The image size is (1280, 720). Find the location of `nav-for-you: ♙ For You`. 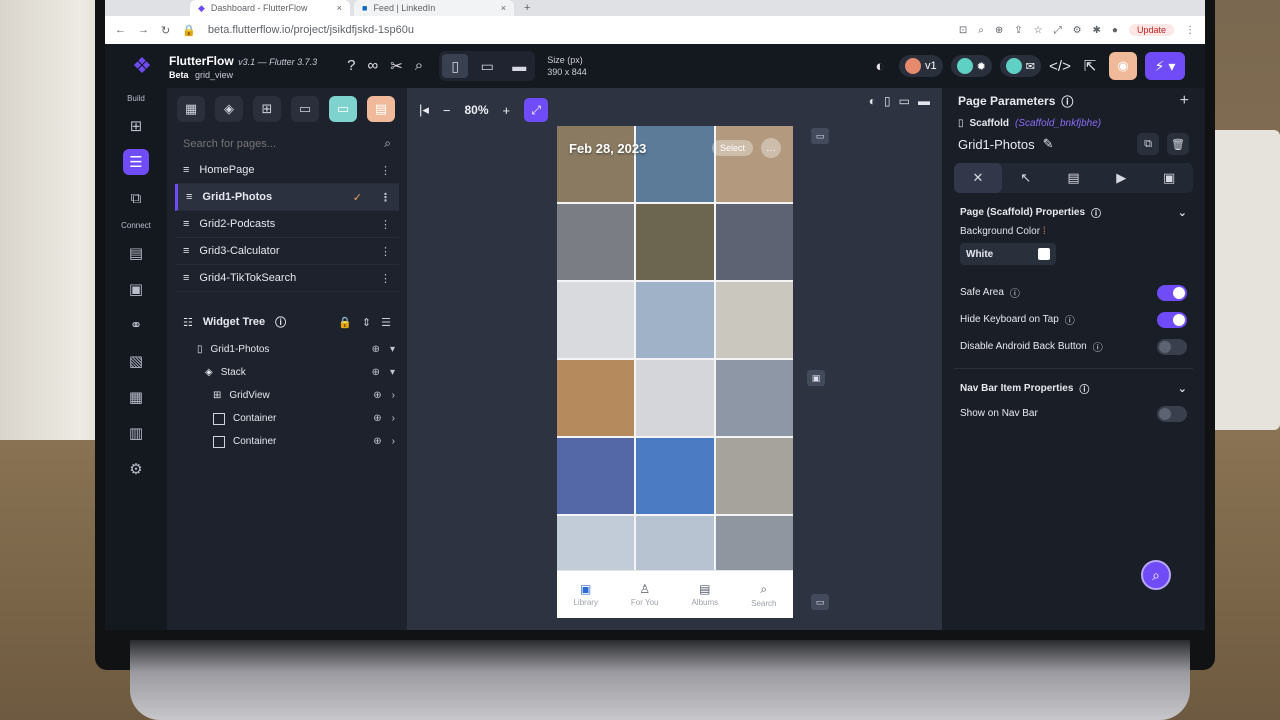

nav-for-you: ♙ For You is located at coordinates (645, 594).